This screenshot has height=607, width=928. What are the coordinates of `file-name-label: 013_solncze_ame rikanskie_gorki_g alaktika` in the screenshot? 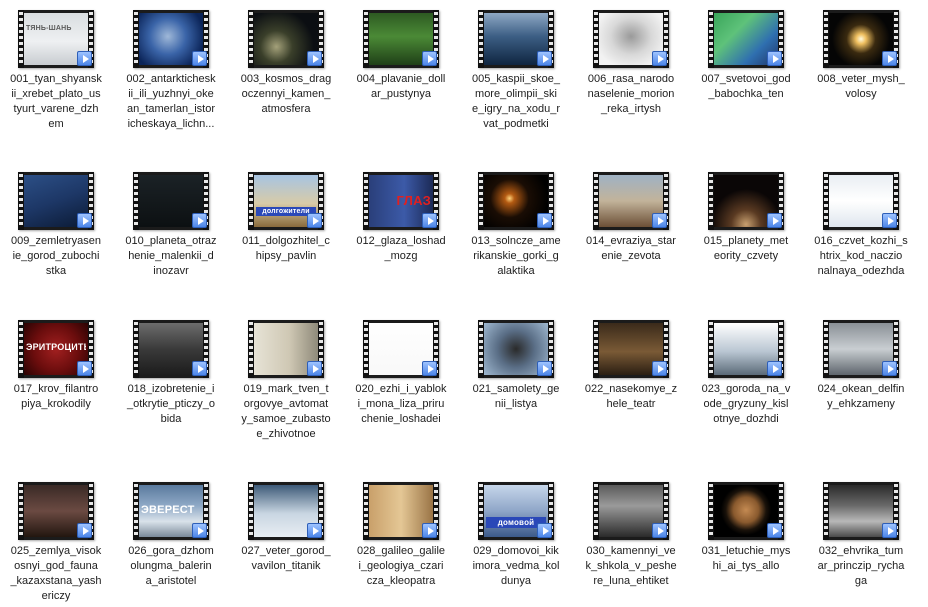 It's located at (516, 256).